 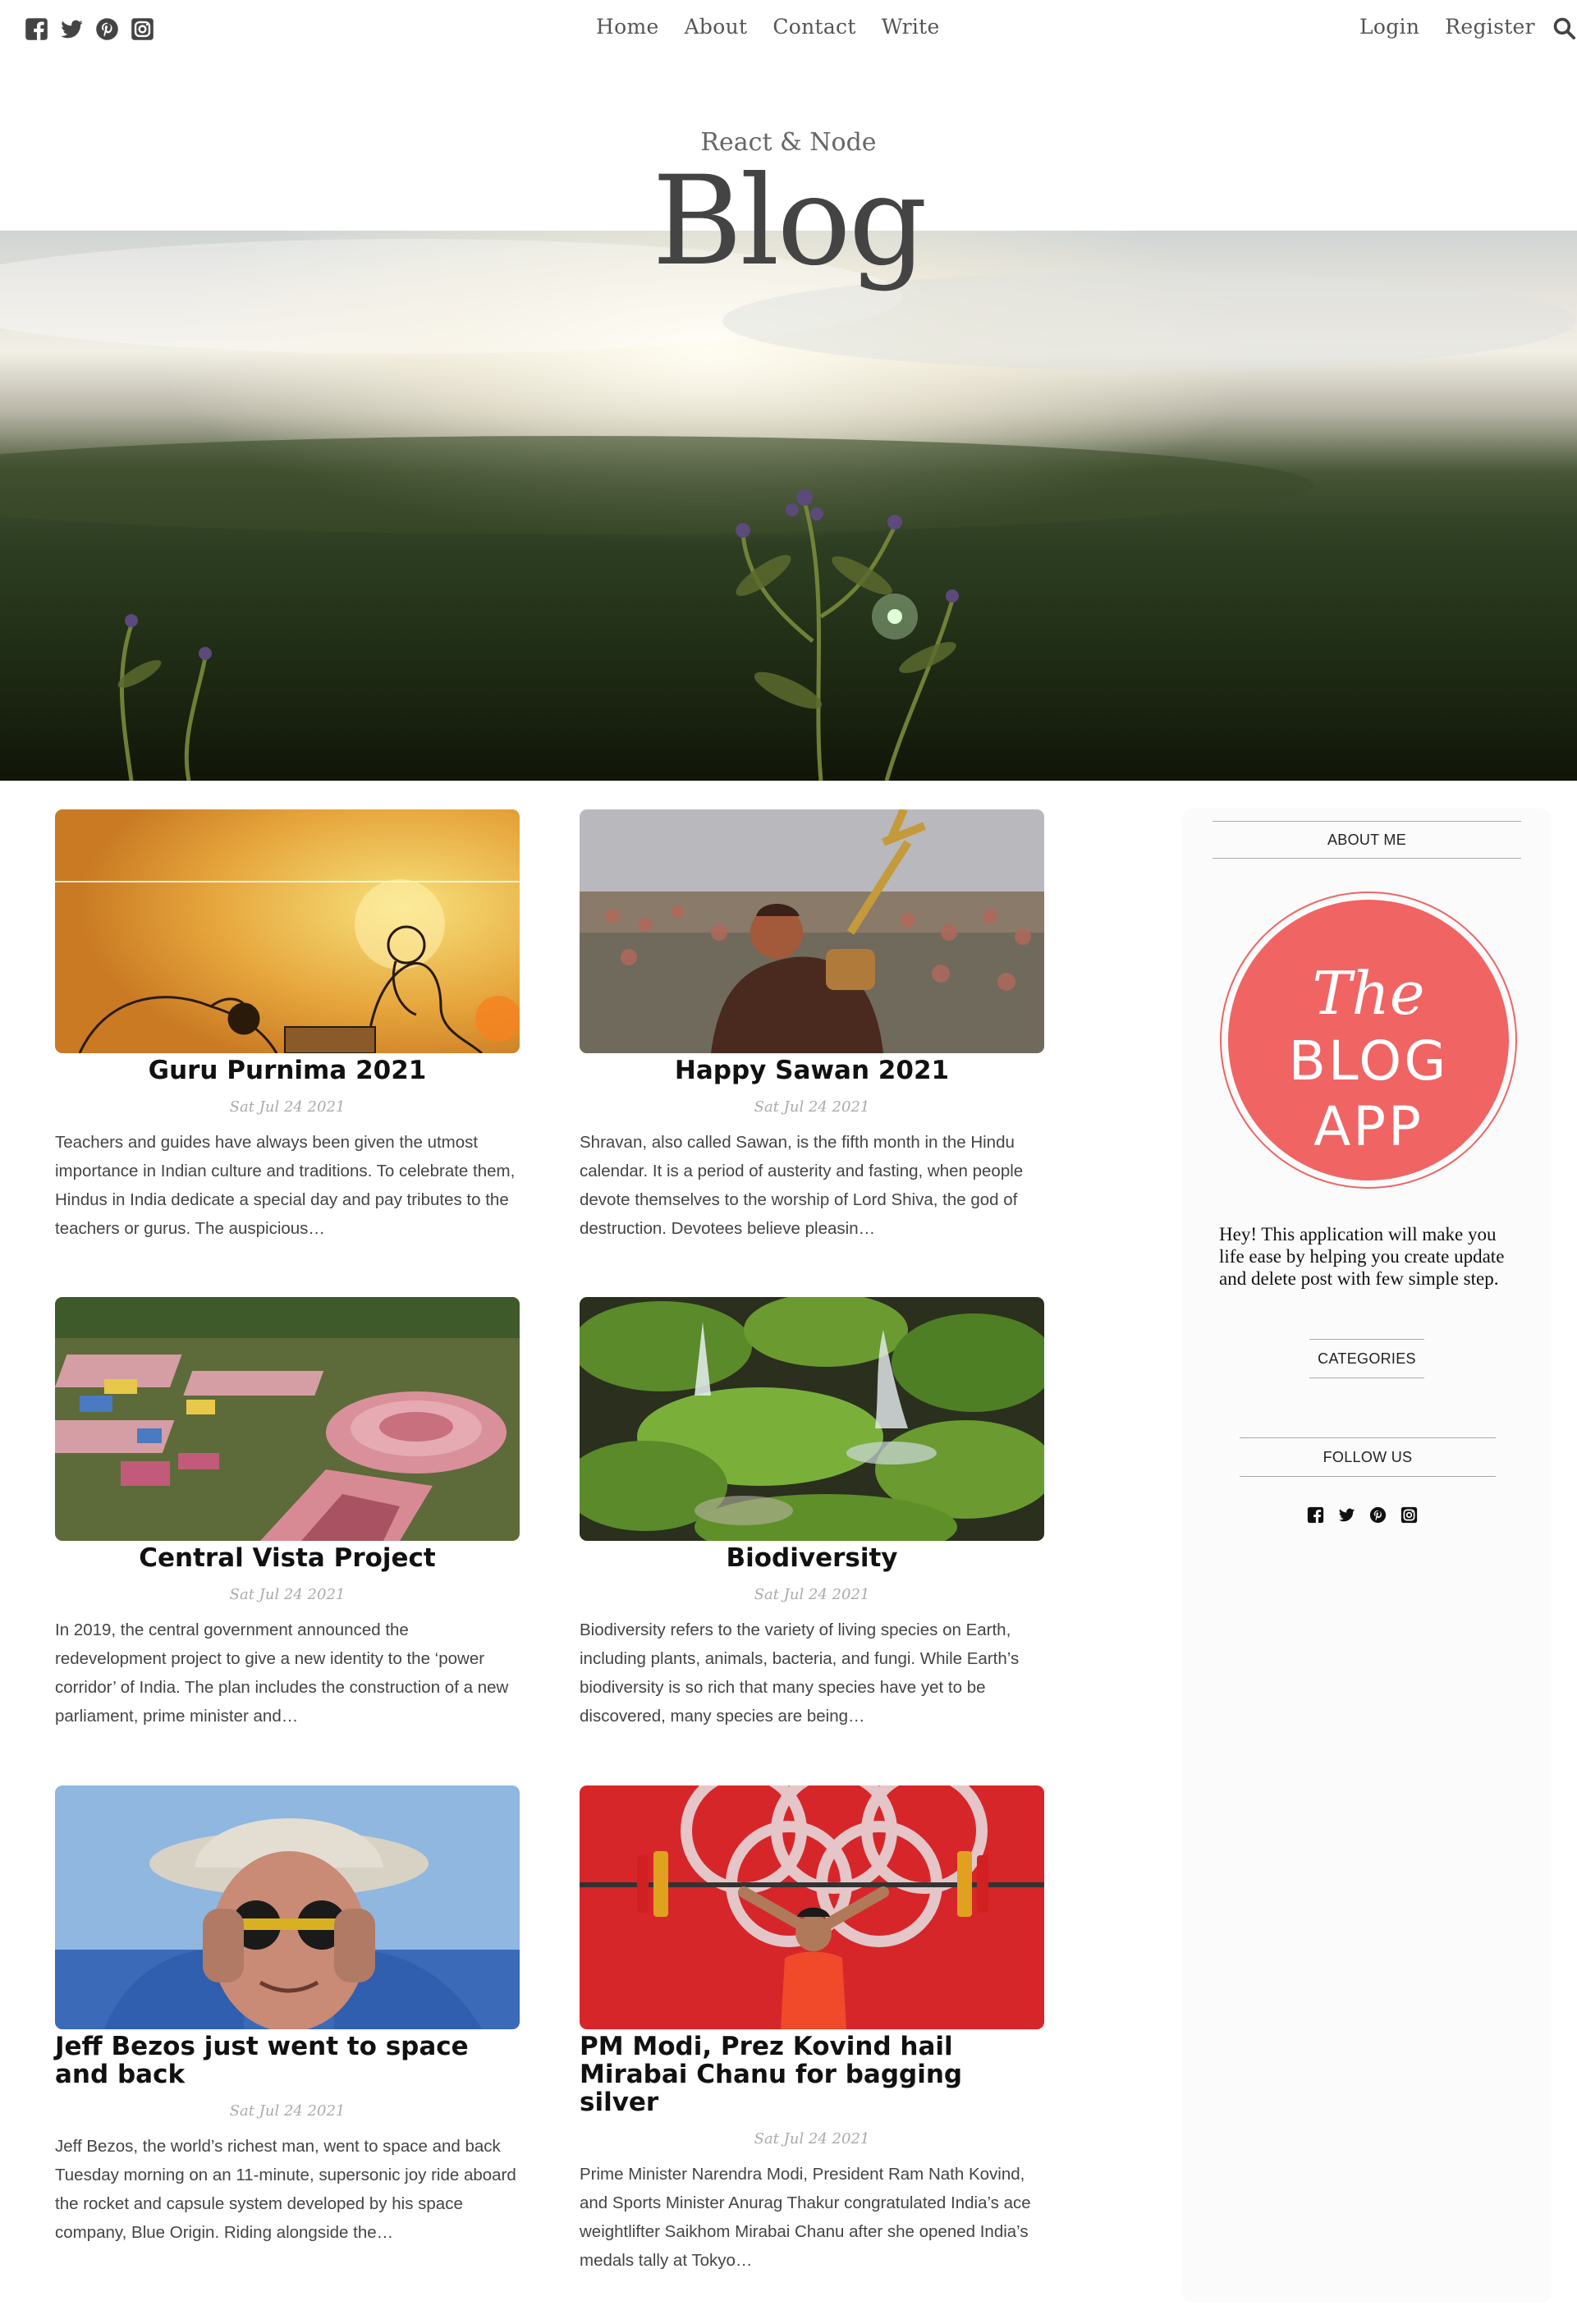 What do you see at coordinates (1369, 1061) in the screenshot?
I see `logo-line2: BLOG` at bounding box center [1369, 1061].